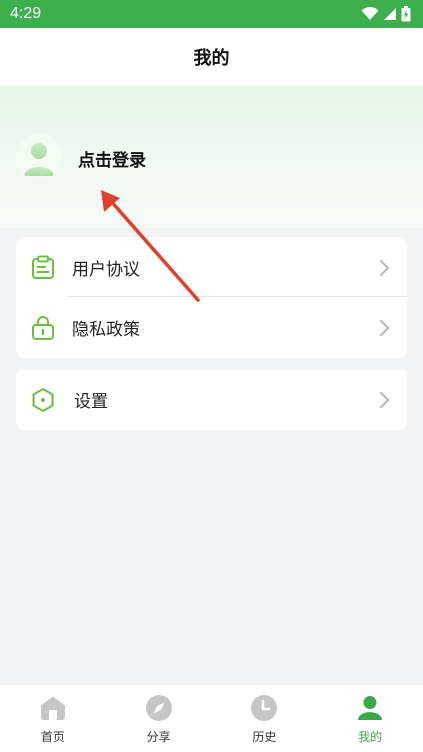  I want to click on menu-item-privacy-policy: 隐私政策, so click(211, 327).